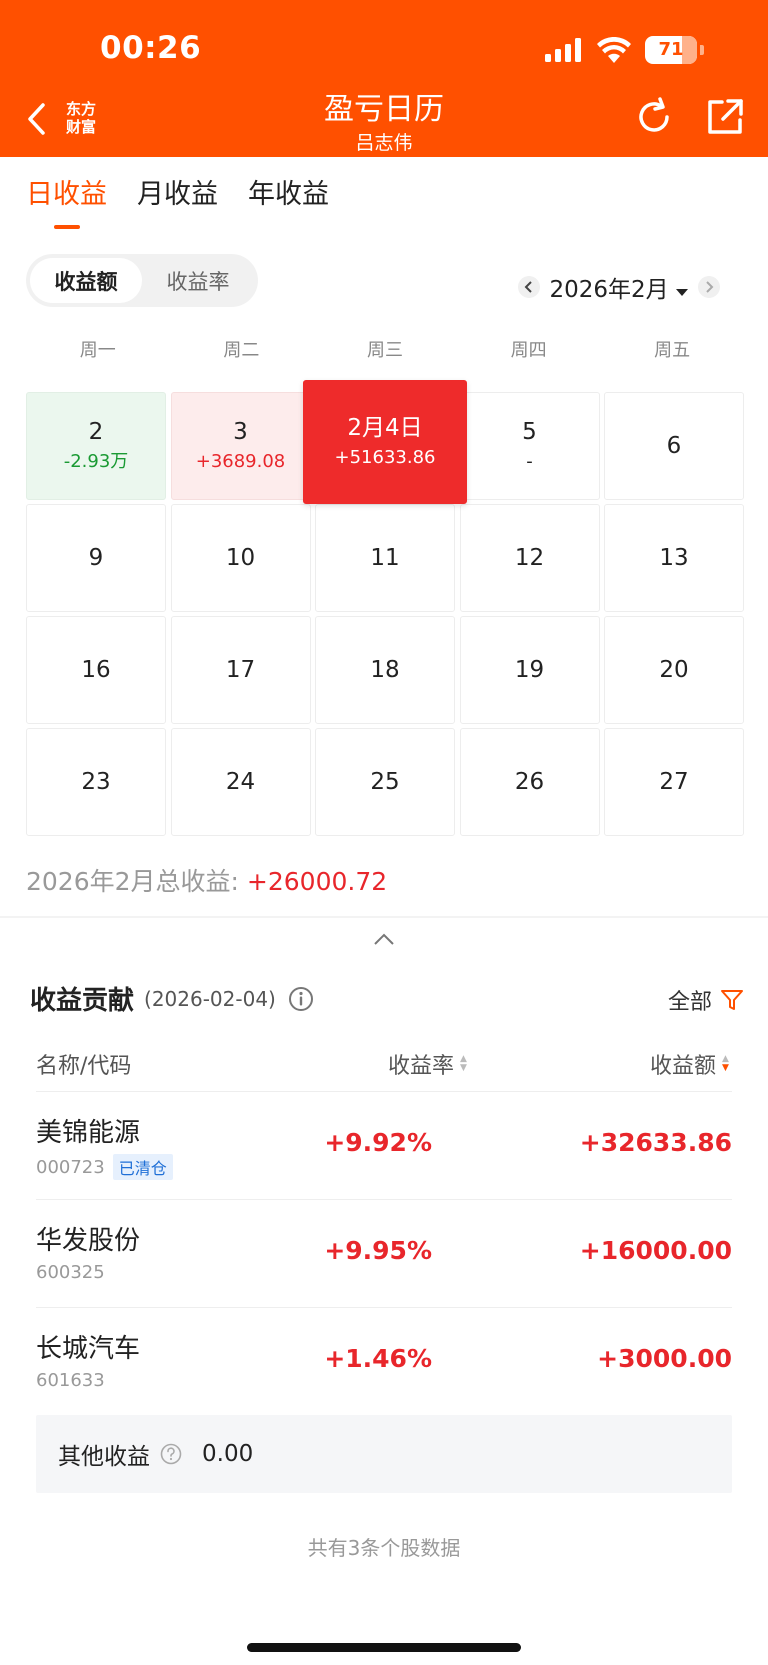 The image size is (768, 1665). I want to click on collapse-button, so click(384, 939).